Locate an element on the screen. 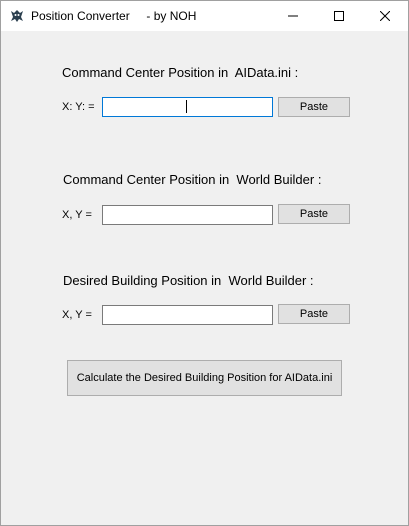 The width and height of the screenshot is (409, 526). cc-world-builder-paste-button: Paste is located at coordinates (314, 214).